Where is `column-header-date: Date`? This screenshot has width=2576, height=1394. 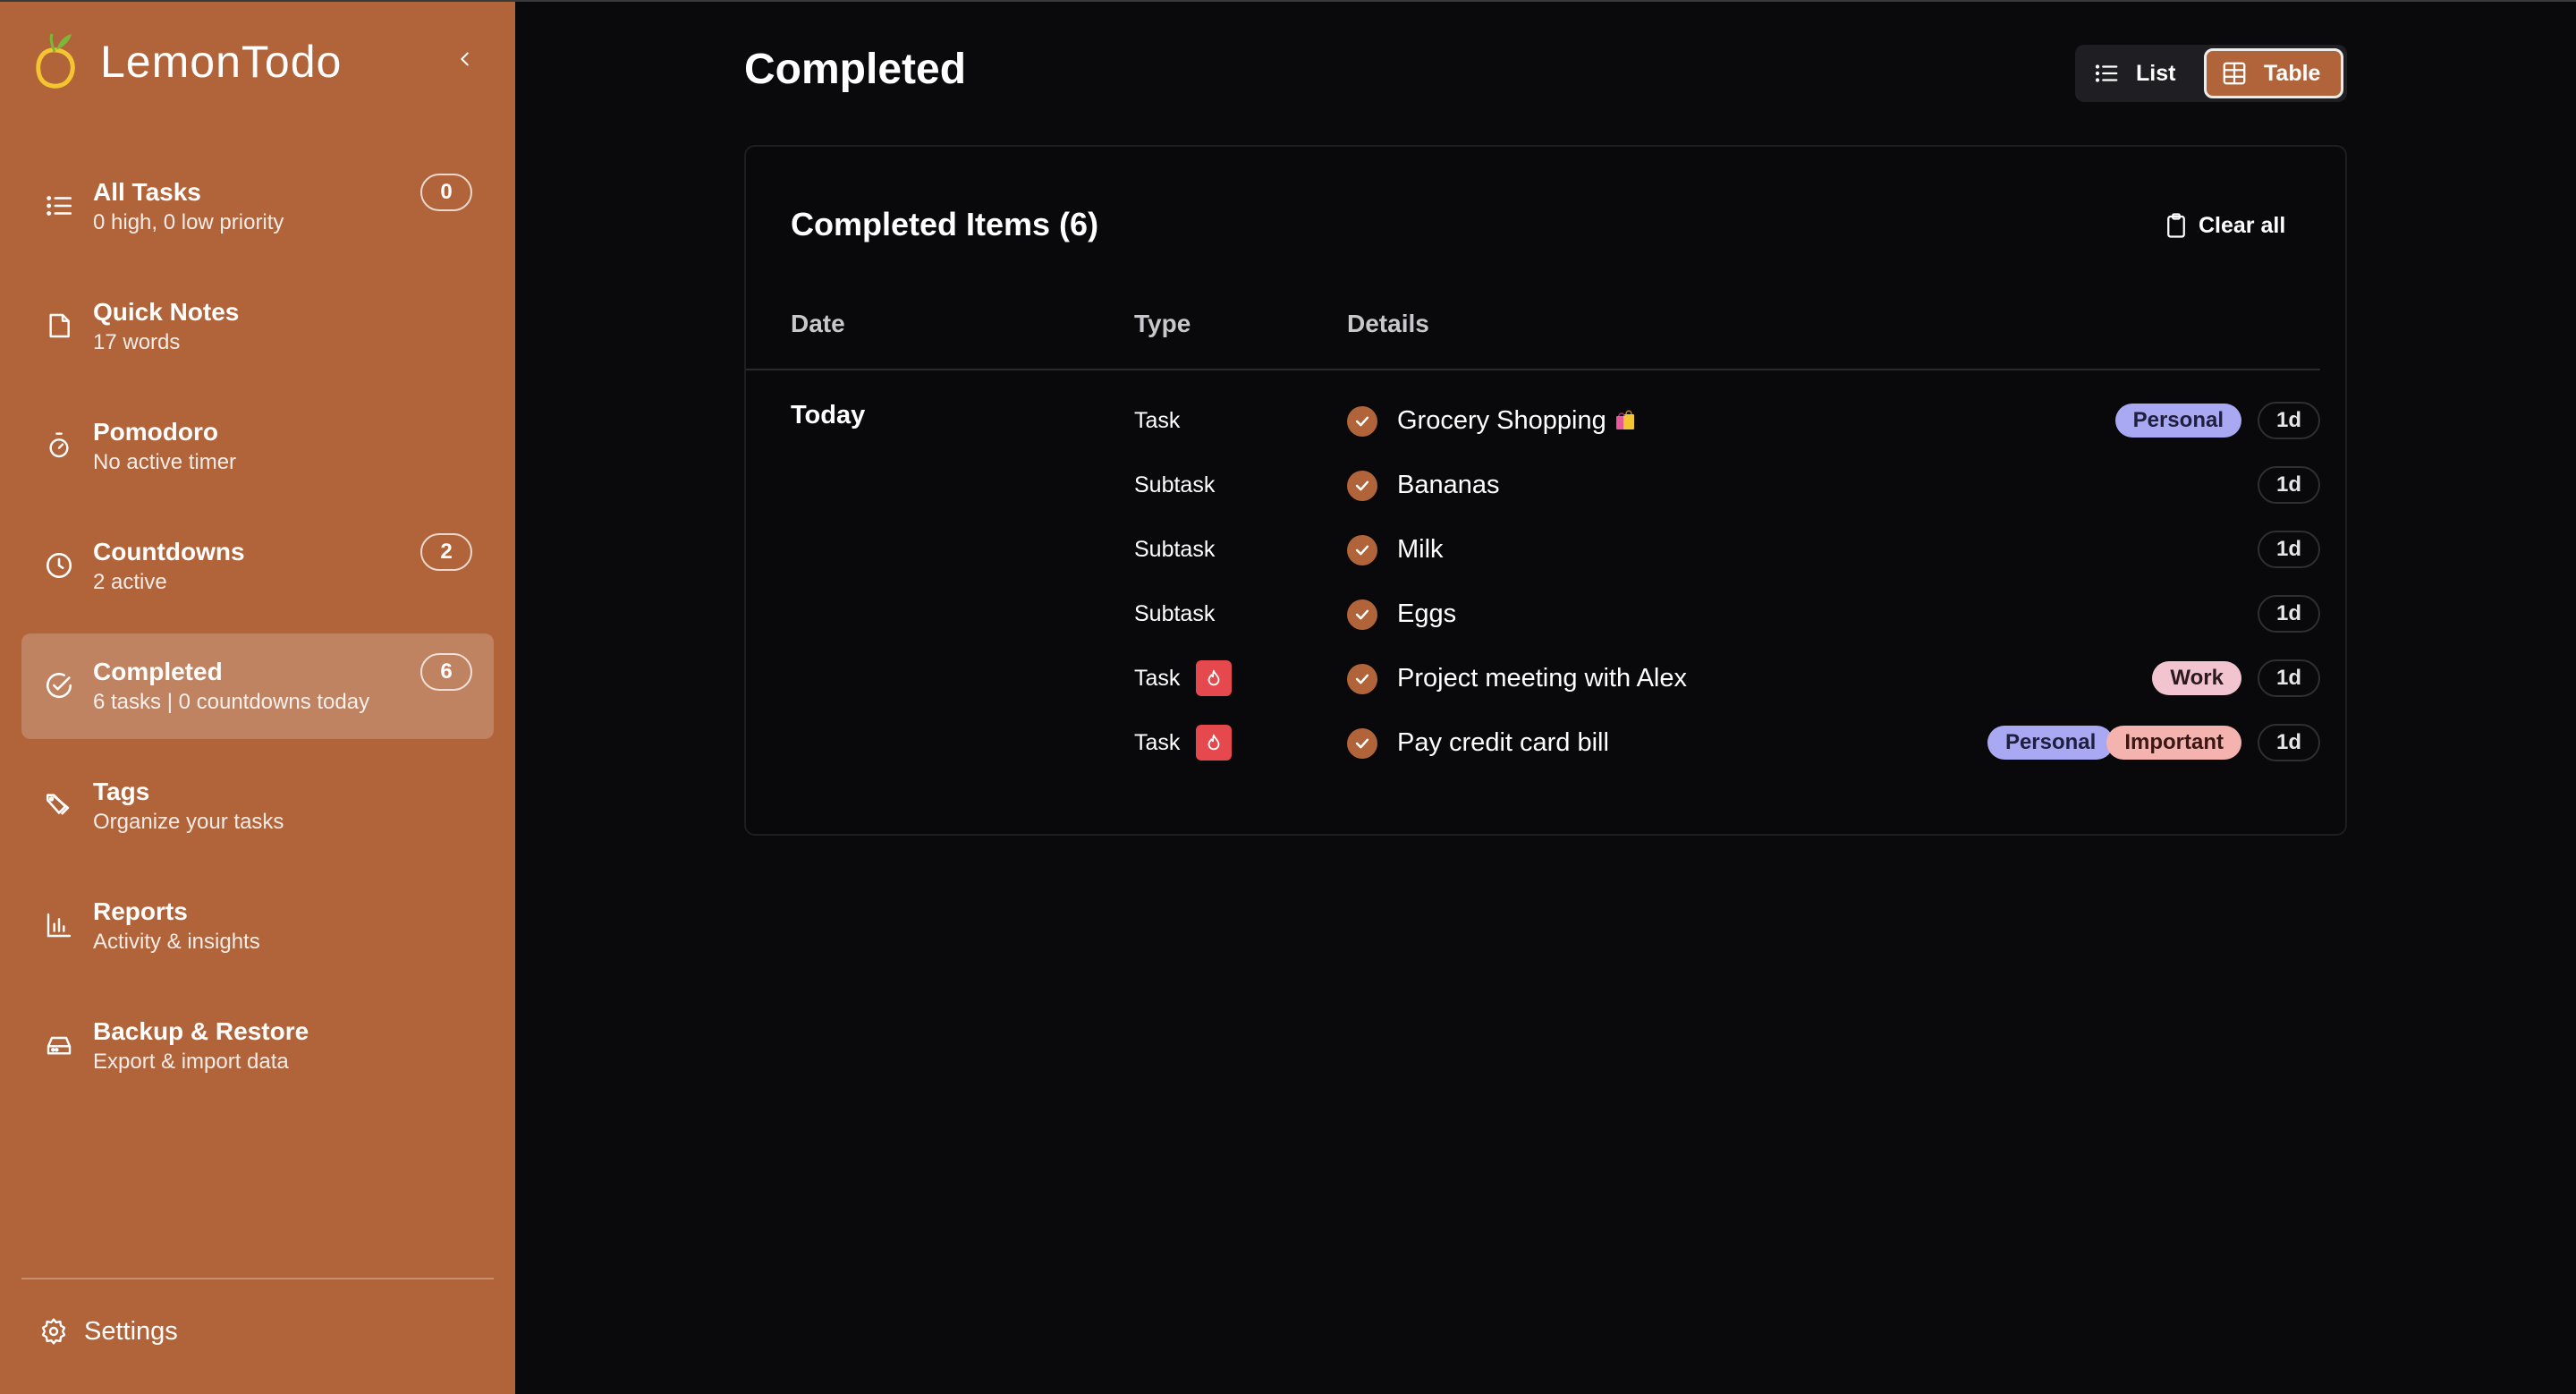
column-header-date: Date is located at coordinates (818, 323).